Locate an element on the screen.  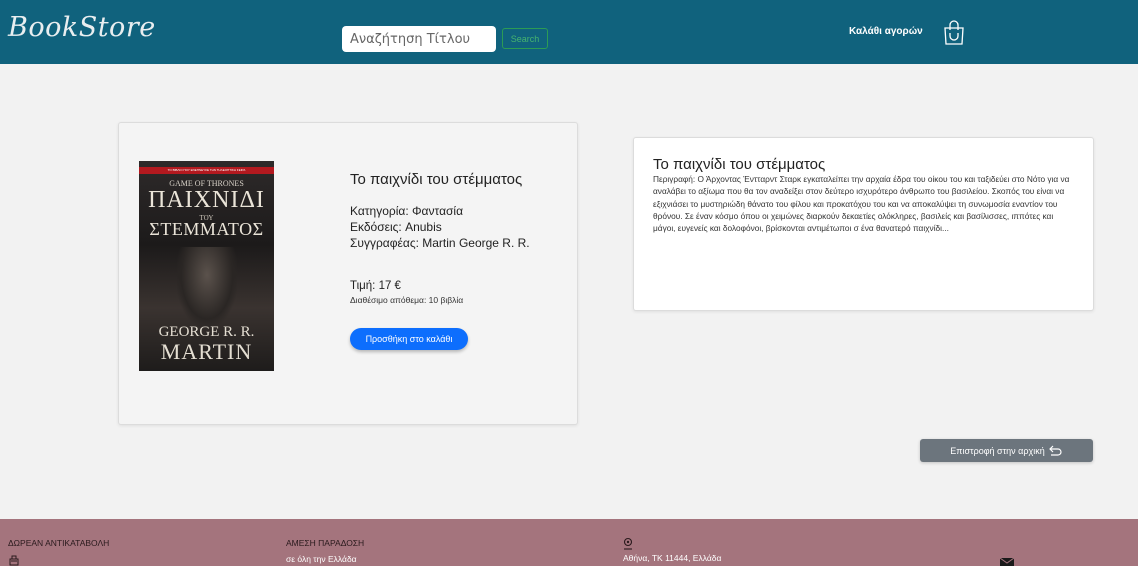
product-title: Το παιχνίδι του στέμματος is located at coordinates (436, 179).